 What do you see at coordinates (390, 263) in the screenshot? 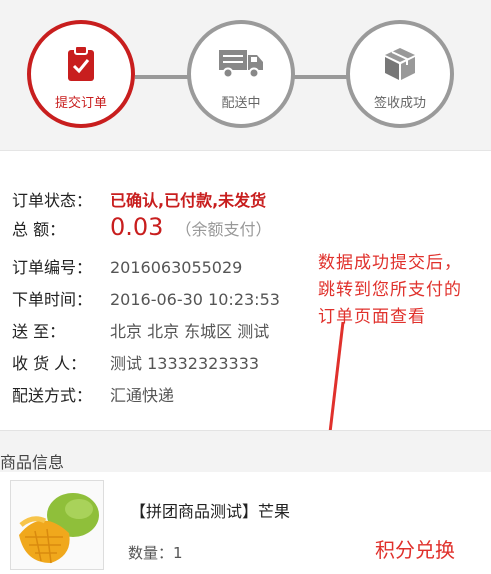
I see `annotation-line: 数据成功提交后，` at bounding box center [390, 263].